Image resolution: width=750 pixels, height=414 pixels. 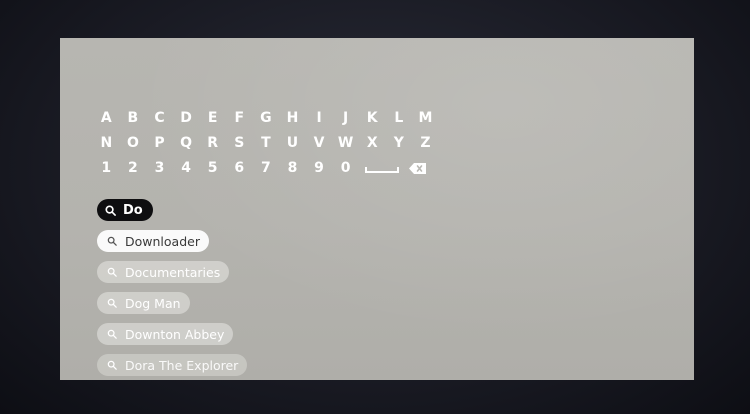 What do you see at coordinates (153, 303) in the screenshot?
I see `suggestion-label: Dog Man` at bounding box center [153, 303].